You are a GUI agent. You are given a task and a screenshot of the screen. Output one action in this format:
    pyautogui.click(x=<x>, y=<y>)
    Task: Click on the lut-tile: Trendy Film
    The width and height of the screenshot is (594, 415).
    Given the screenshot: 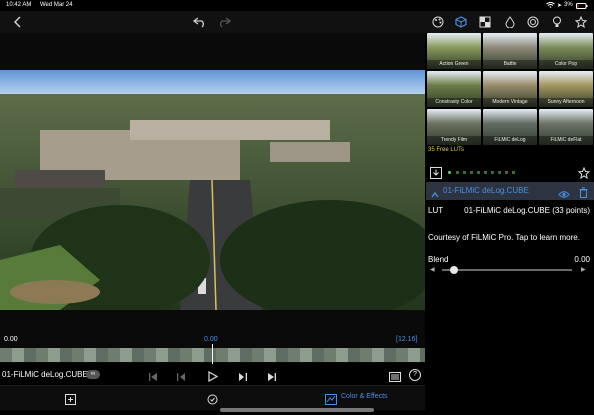 What is the action you would take?
    pyautogui.click(x=454, y=127)
    